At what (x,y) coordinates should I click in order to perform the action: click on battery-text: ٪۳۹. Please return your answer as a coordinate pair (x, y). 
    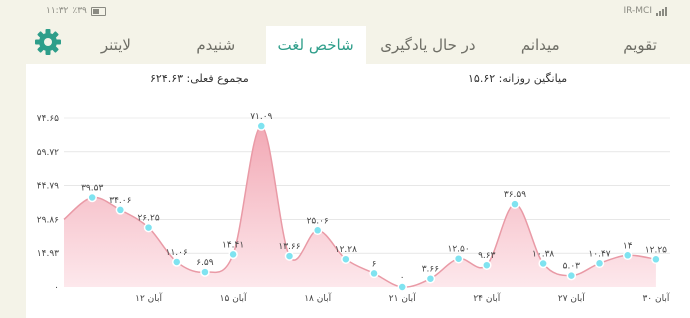
    Looking at the image, I should click on (79, 11).